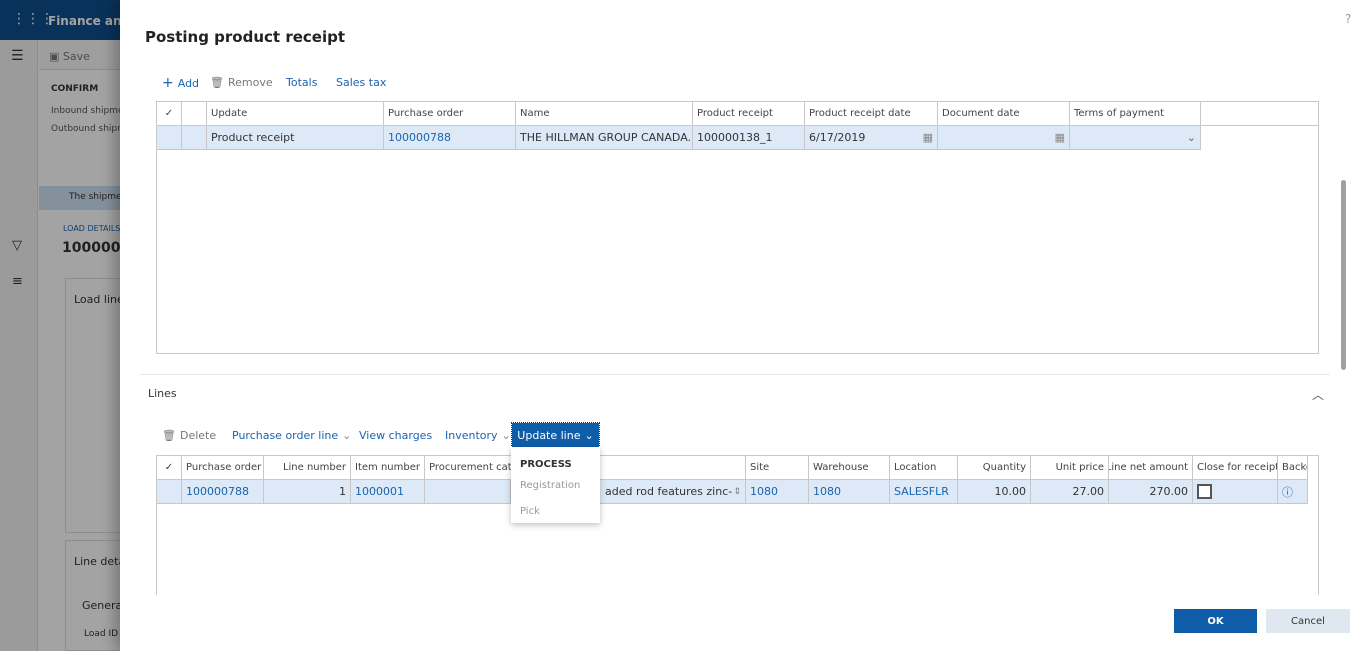 This screenshot has height=651, width=1357. What do you see at coordinates (307, 491) in the screenshot?
I see `line-number-cell: 1` at bounding box center [307, 491].